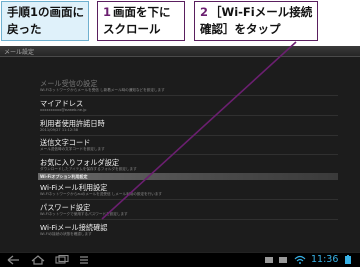 The image size is (360, 267). I want to click on callout-step-2-line2: 確認］をタップ, so click(240, 29).